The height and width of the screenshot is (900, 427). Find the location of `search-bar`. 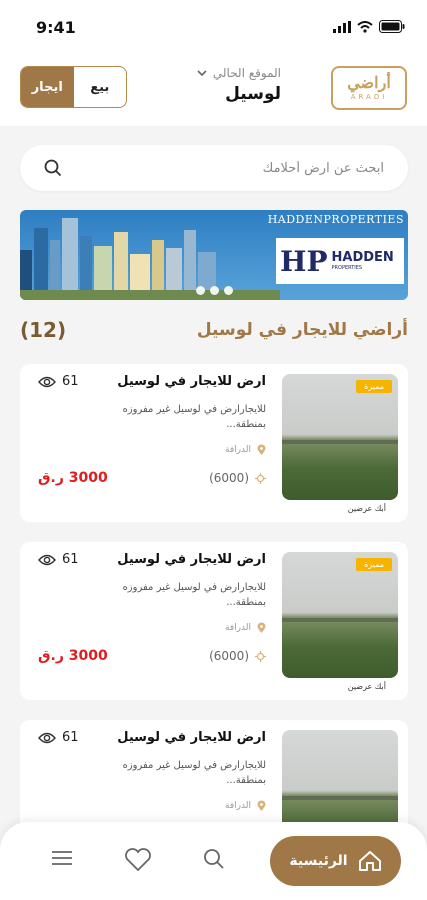

search-bar is located at coordinates (214, 168).